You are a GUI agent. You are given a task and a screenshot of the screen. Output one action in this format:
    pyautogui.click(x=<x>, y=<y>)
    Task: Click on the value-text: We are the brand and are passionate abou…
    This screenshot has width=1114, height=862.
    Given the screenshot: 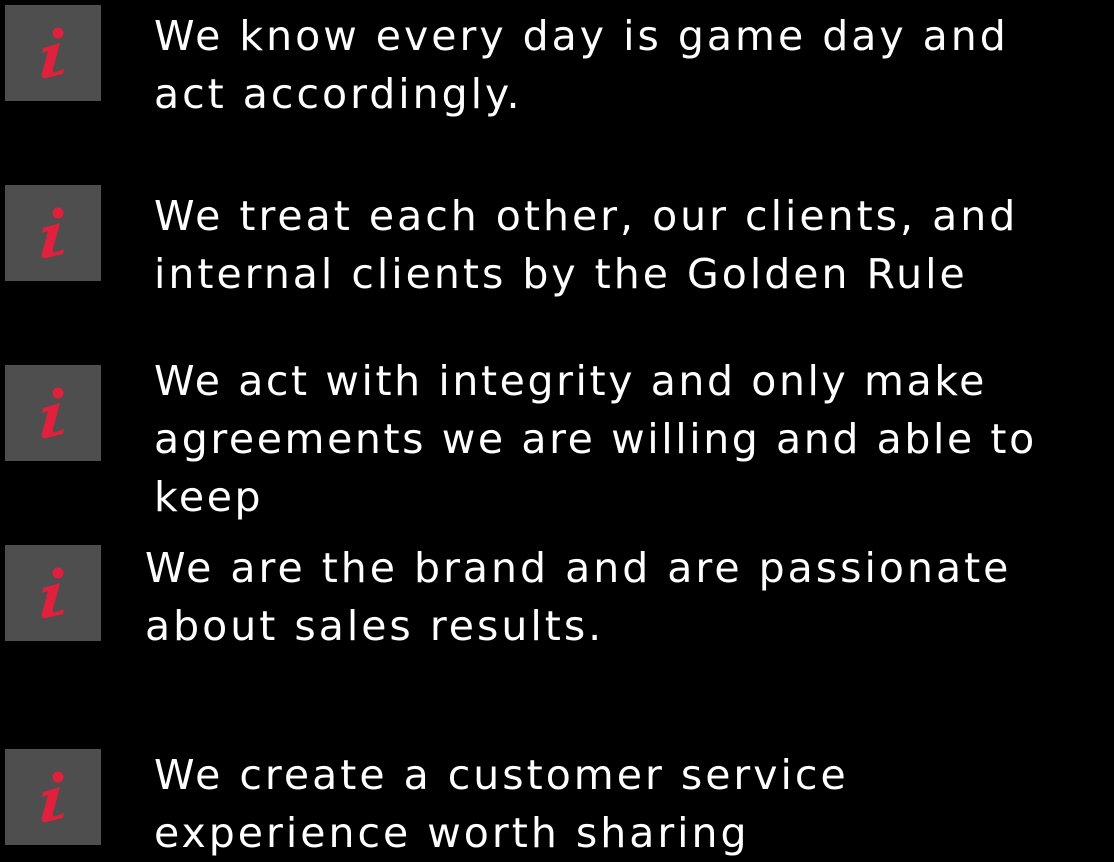 What is the action you would take?
    pyautogui.click(x=578, y=597)
    